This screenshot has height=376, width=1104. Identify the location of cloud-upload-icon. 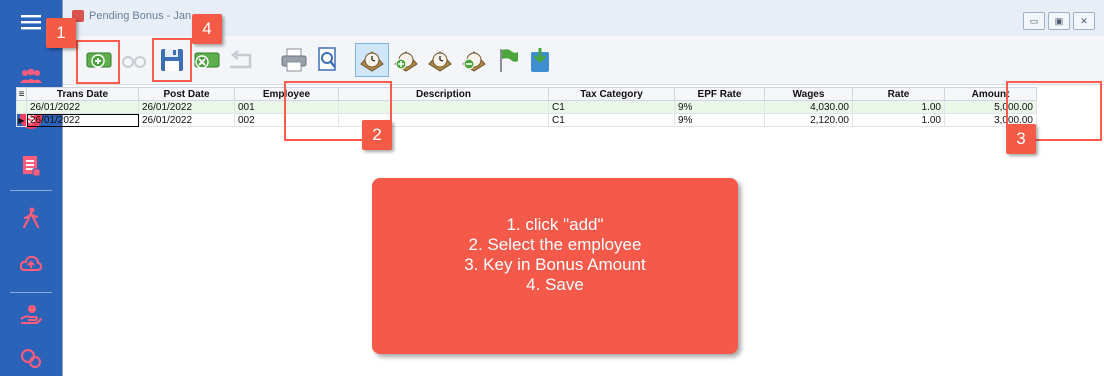
(31, 264).